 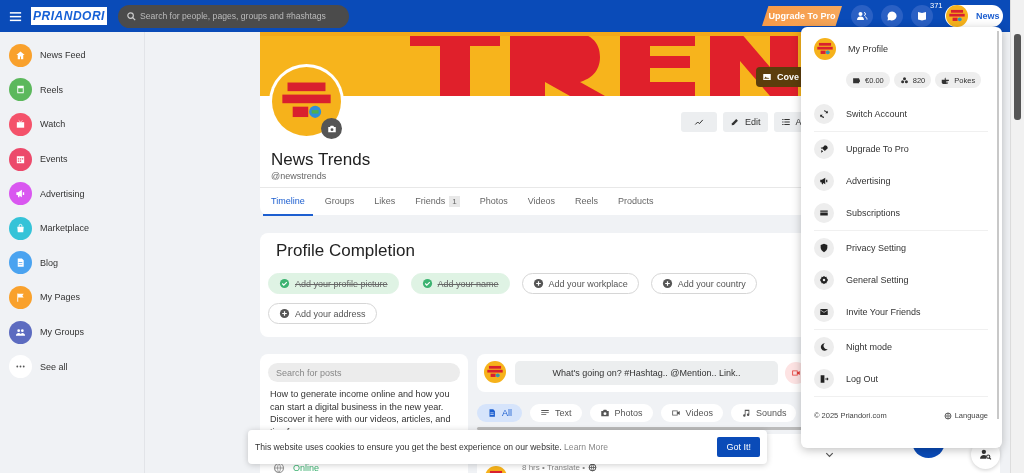 I want to click on status-text: Online, so click(x=306, y=468).